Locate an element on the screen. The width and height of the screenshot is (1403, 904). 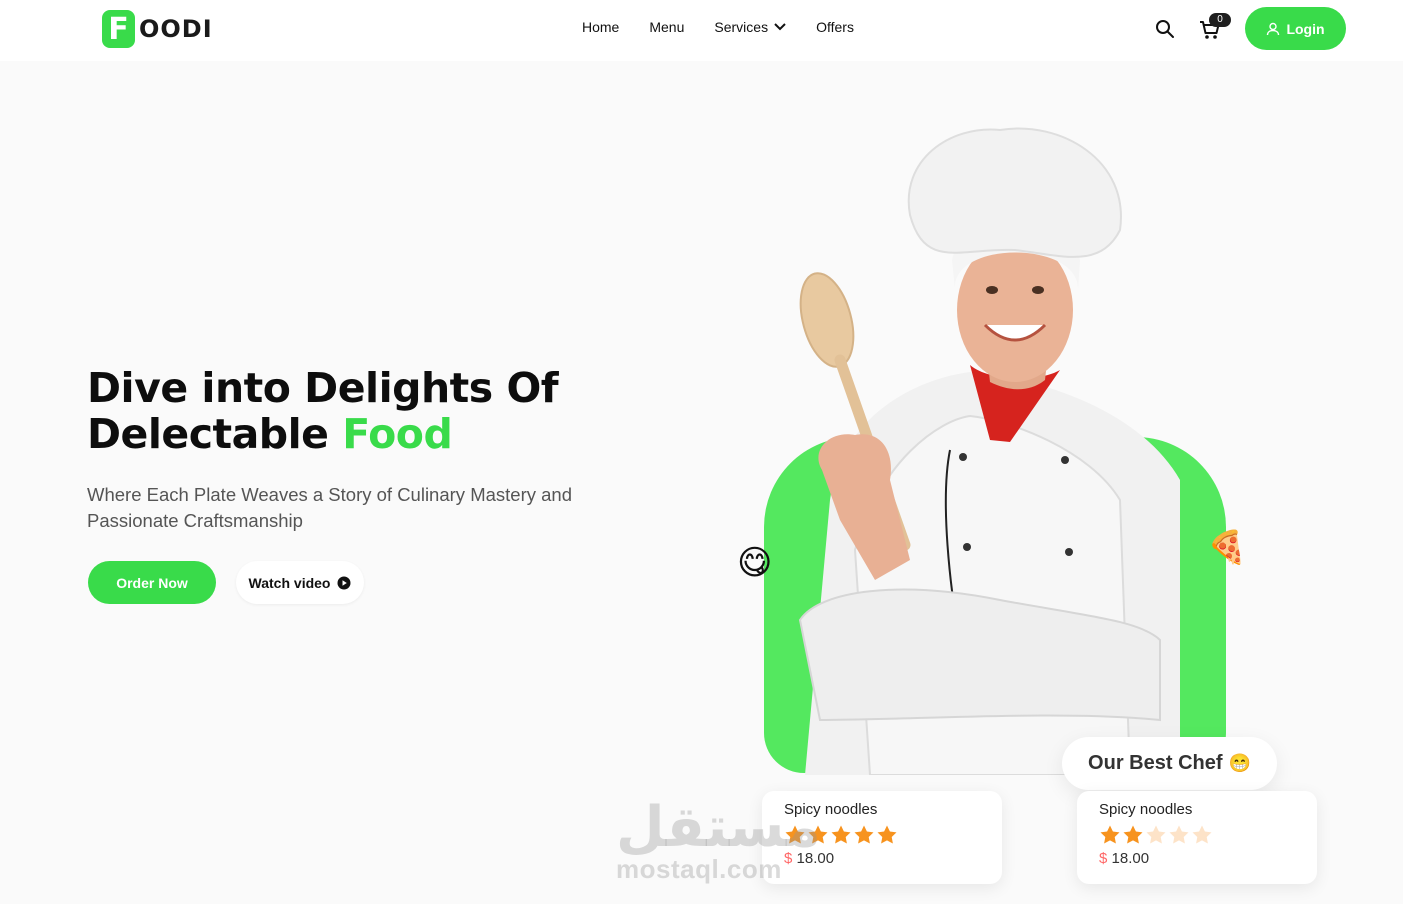
cart-count-badge: 0 is located at coordinates (1220, 20).